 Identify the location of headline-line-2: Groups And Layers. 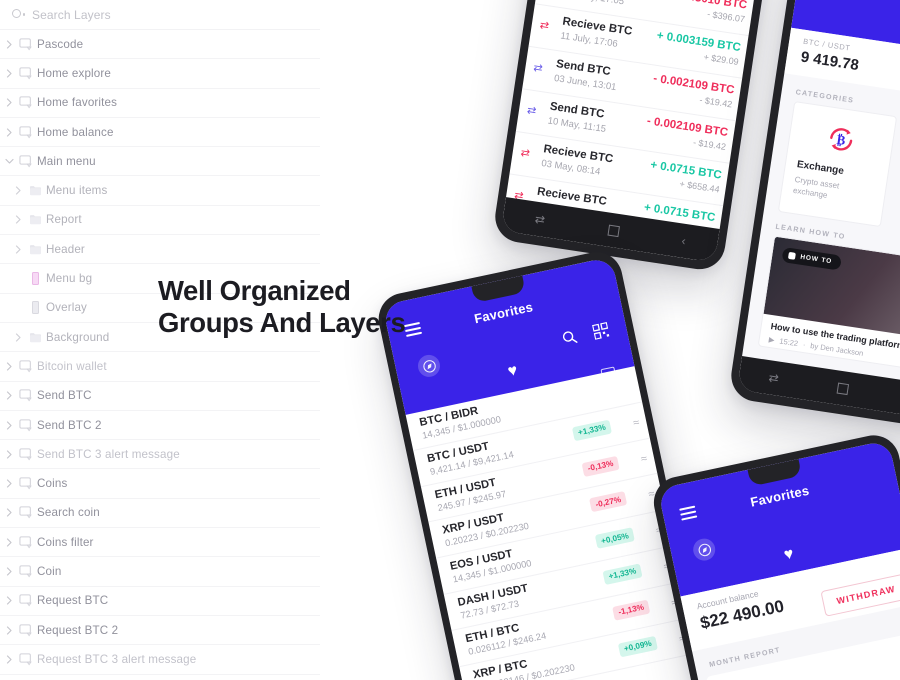
(282, 323).